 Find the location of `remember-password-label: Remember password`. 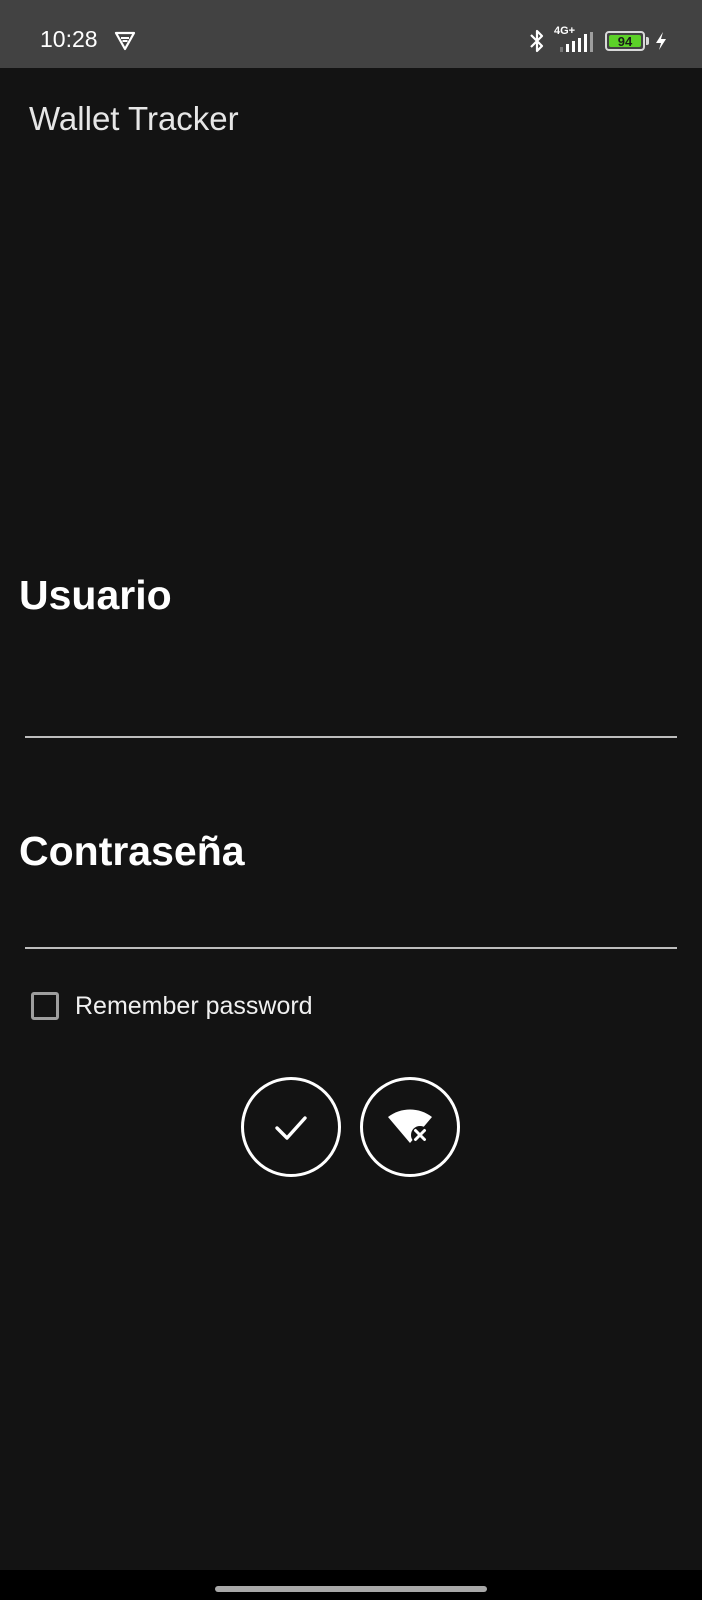

remember-password-label: Remember password is located at coordinates (194, 1005).